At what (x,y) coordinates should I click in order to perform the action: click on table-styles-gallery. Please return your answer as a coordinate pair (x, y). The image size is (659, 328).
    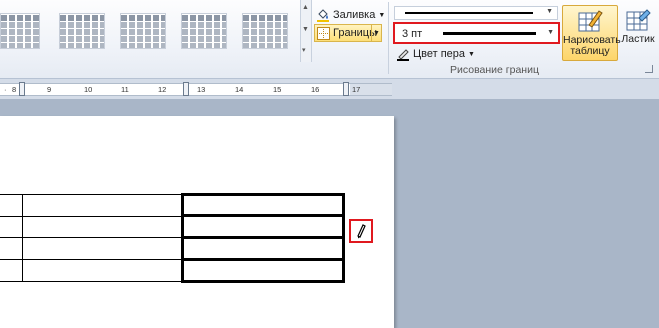
    Looking at the image, I should click on (150, 31).